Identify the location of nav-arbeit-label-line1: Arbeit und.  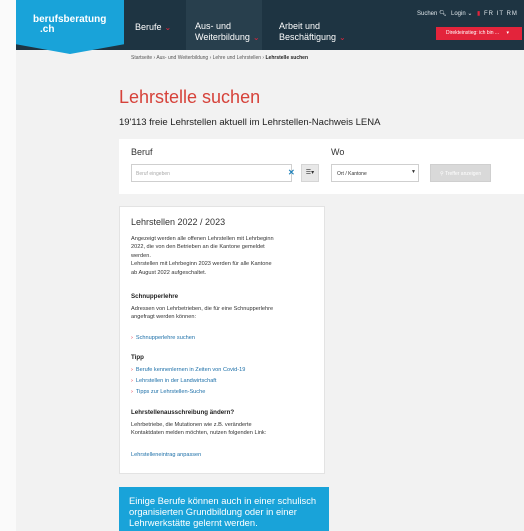
(300, 26).